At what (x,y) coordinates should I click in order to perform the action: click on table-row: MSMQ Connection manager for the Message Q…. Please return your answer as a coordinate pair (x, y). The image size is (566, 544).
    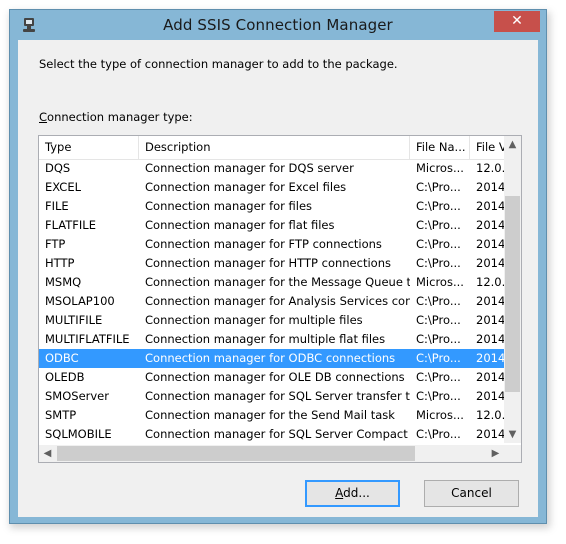
    Looking at the image, I should click on (271, 282).